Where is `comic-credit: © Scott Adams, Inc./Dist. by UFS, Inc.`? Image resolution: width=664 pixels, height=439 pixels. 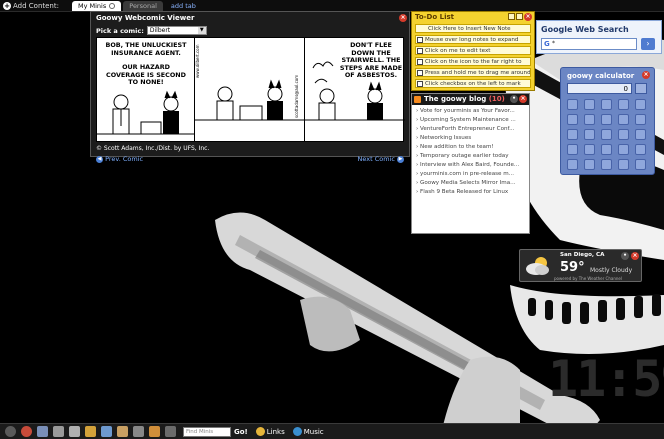 comic-credit: © Scott Adams, Inc./Dist. by UFS, Inc. is located at coordinates (153, 148).